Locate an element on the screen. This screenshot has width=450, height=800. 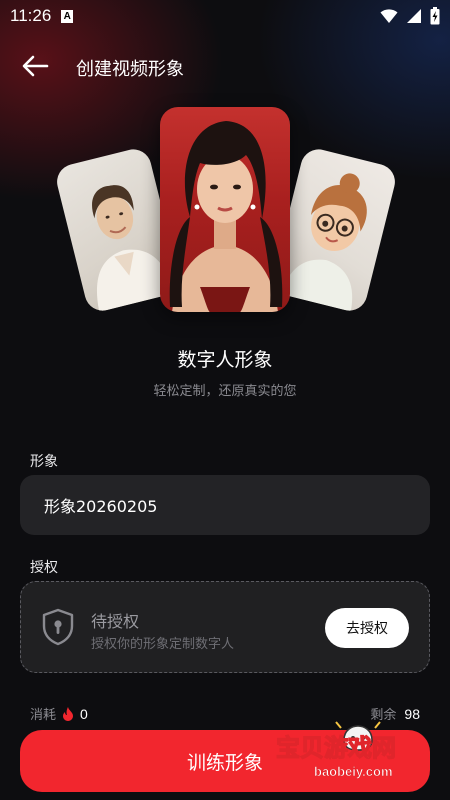
svg-text: baobeiy.com is located at coordinates (353, 771).